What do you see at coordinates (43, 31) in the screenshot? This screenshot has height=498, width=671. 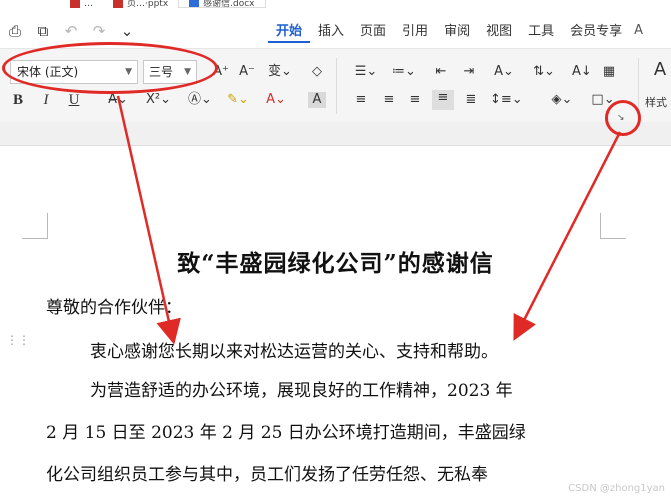 I see `print-preview-icon: ⧉` at bounding box center [43, 31].